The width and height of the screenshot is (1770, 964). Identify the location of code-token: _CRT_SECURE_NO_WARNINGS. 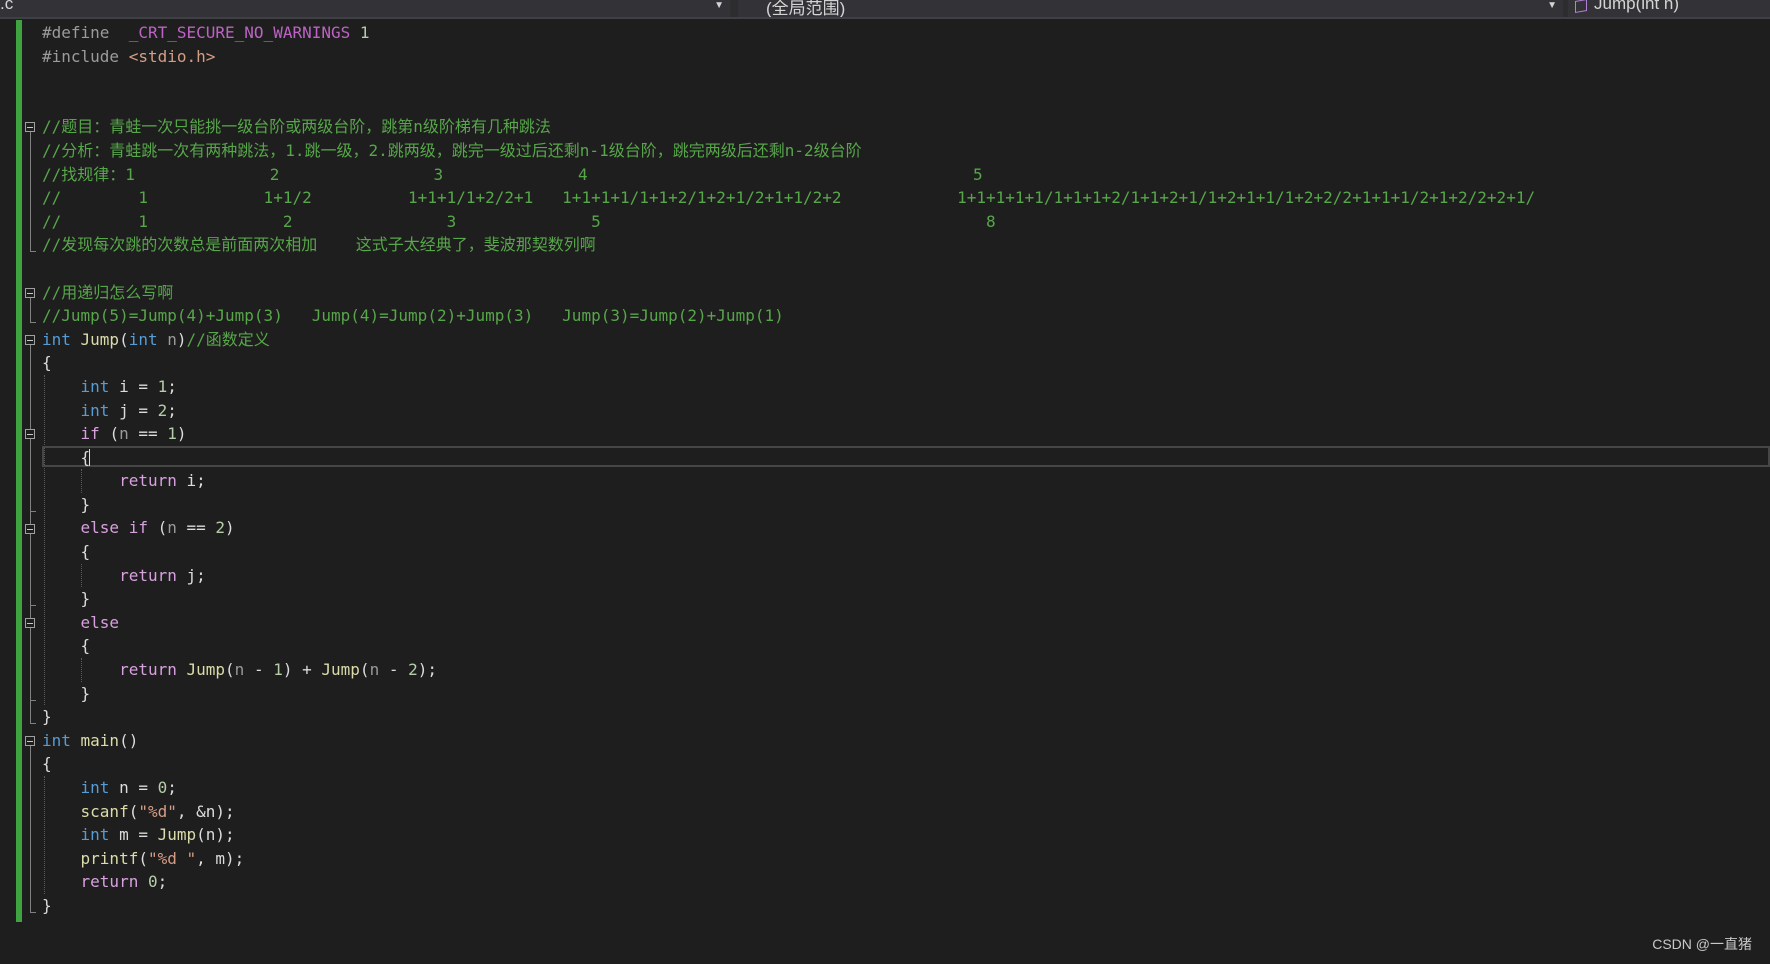
(235, 32).